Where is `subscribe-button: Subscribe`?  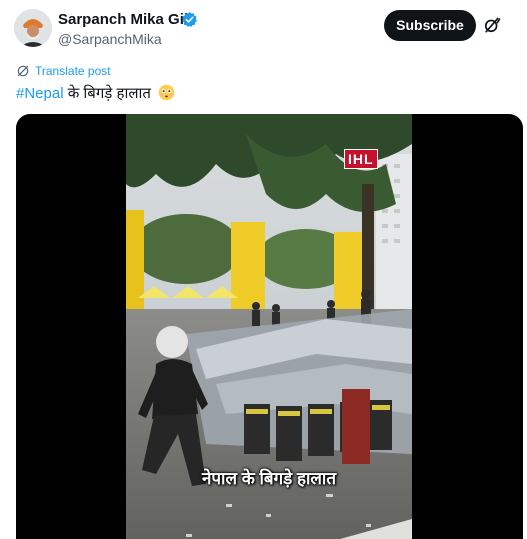
subscribe-button: Subscribe is located at coordinates (430, 25).